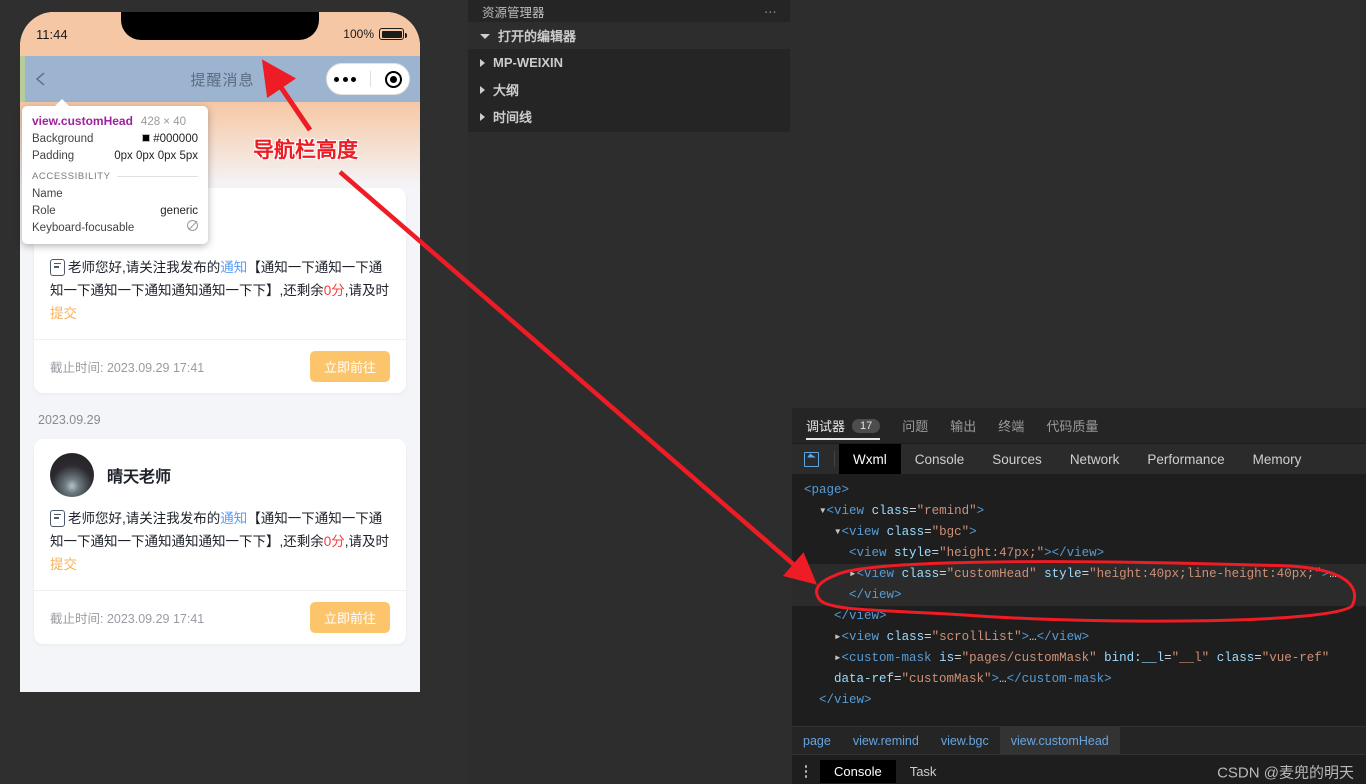 This screenshot has width=1366, height=784. What do you see at coordinates (537, 36) in the screenshot?
I see `explorer-item-label: 打开的编辑器` at bounding box center [537, 36].